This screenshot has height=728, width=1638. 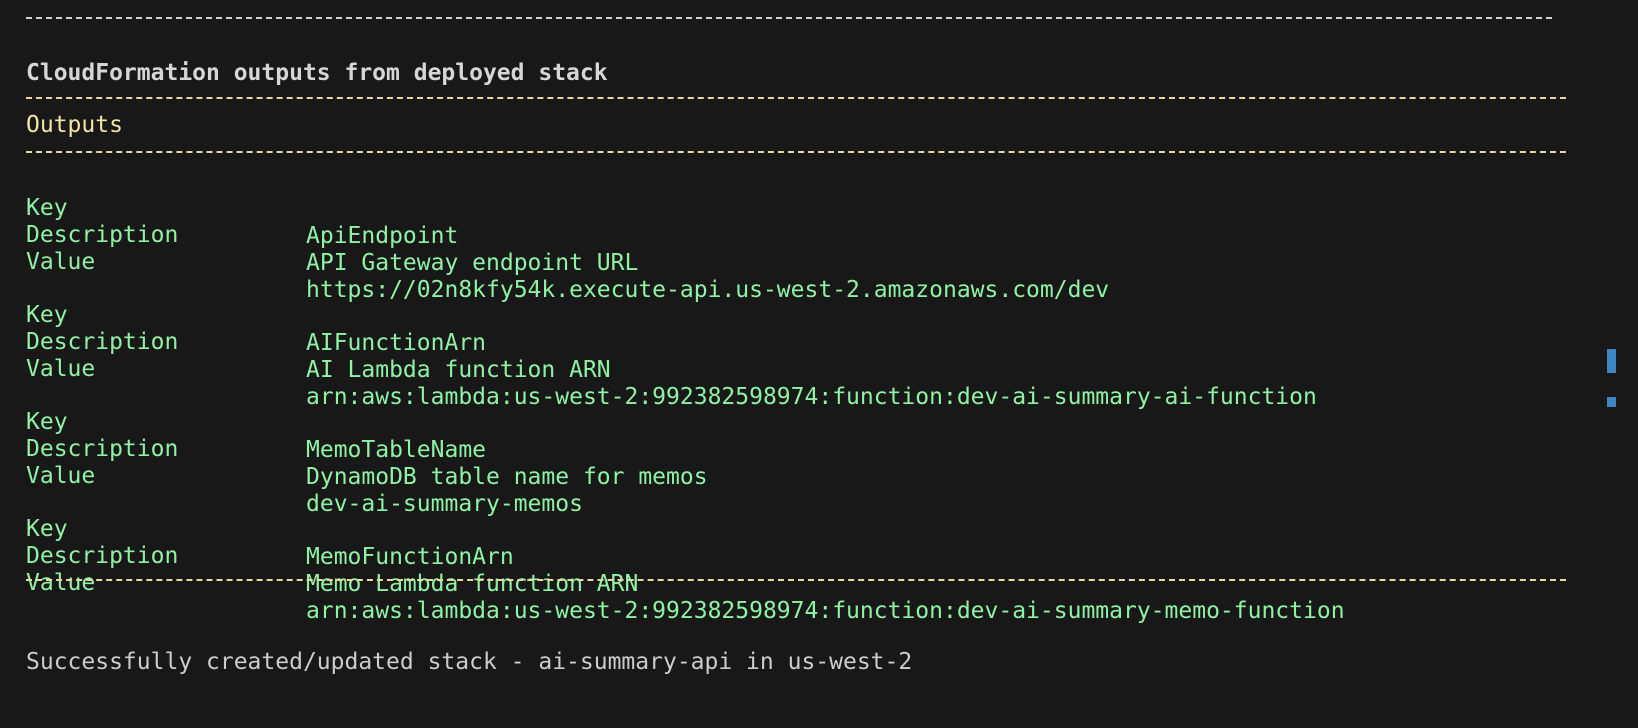 What do you see at coordinates (396, 343) in the screenshot?
I see `key-value: AIFunctionArn` at bounding box center [396, 343].